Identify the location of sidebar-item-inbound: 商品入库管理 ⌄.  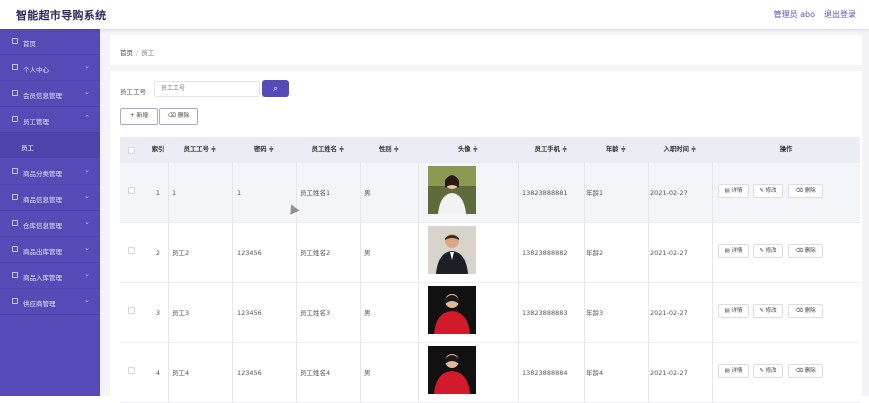
(50, 276).